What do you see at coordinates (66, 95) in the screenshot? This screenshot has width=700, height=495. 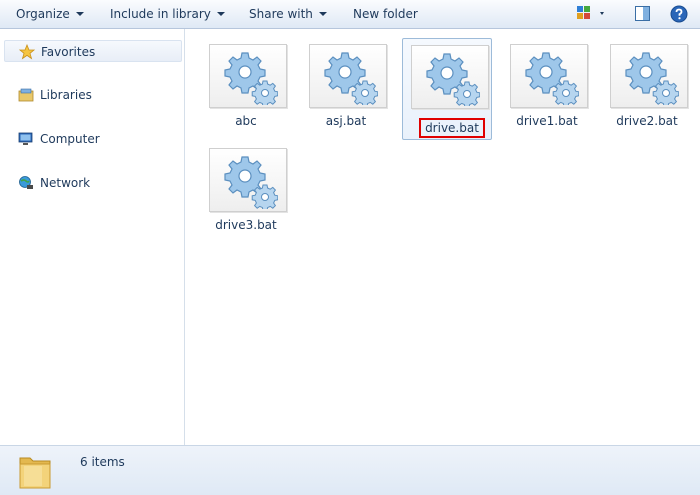 I see `nav-label-libraries: Libraries` at bounding box center [66, 95].